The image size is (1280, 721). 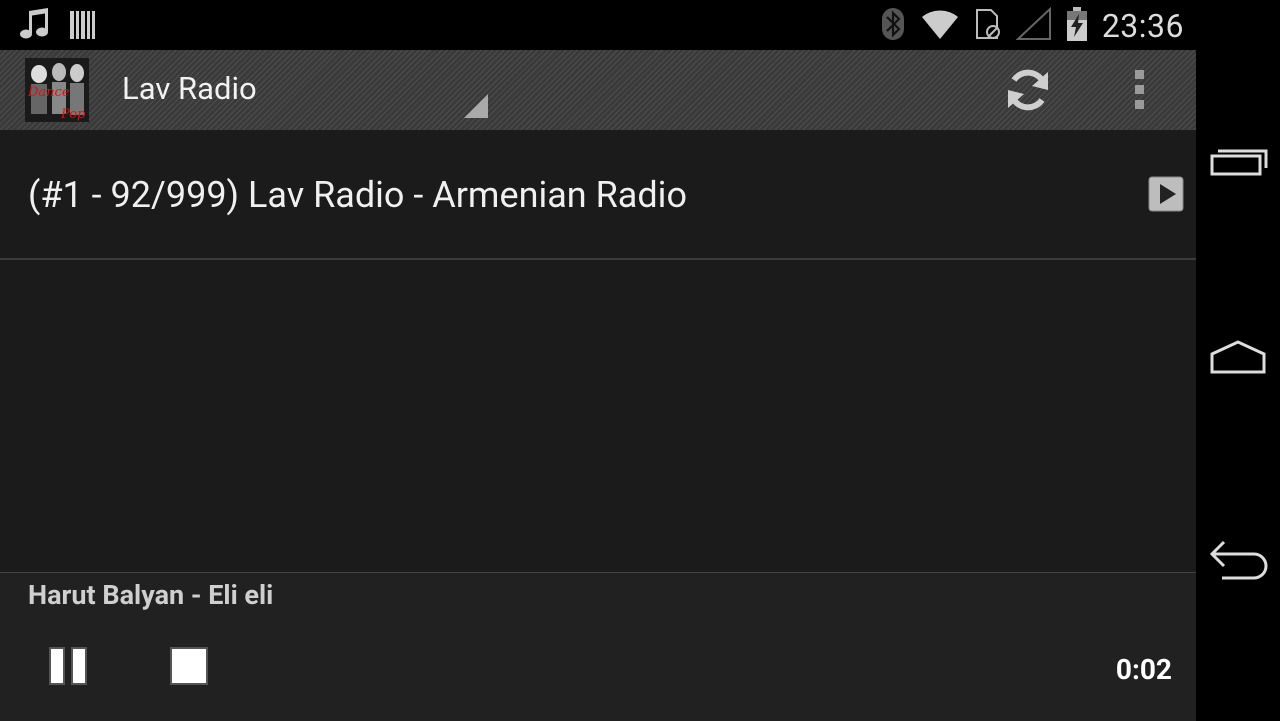 What do you see at coordinates (598, 25) in the screenshot?
I see `status-bar: 23:36` at bounding box center [598, 25].